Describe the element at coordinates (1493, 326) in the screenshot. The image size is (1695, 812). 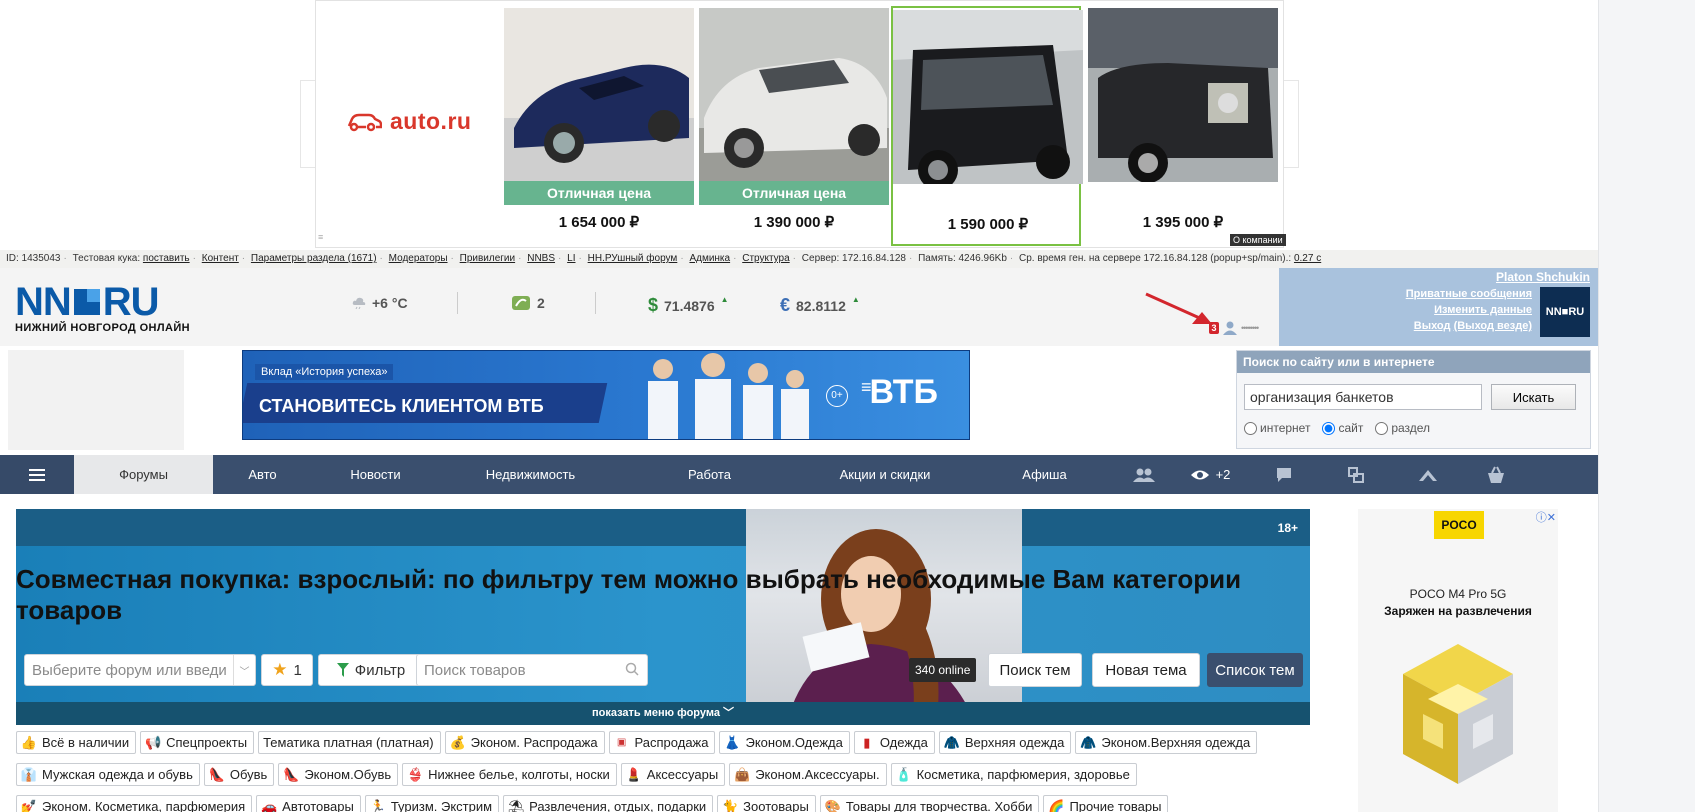
I see `logout-all-link: (Выход везде)` at that location.